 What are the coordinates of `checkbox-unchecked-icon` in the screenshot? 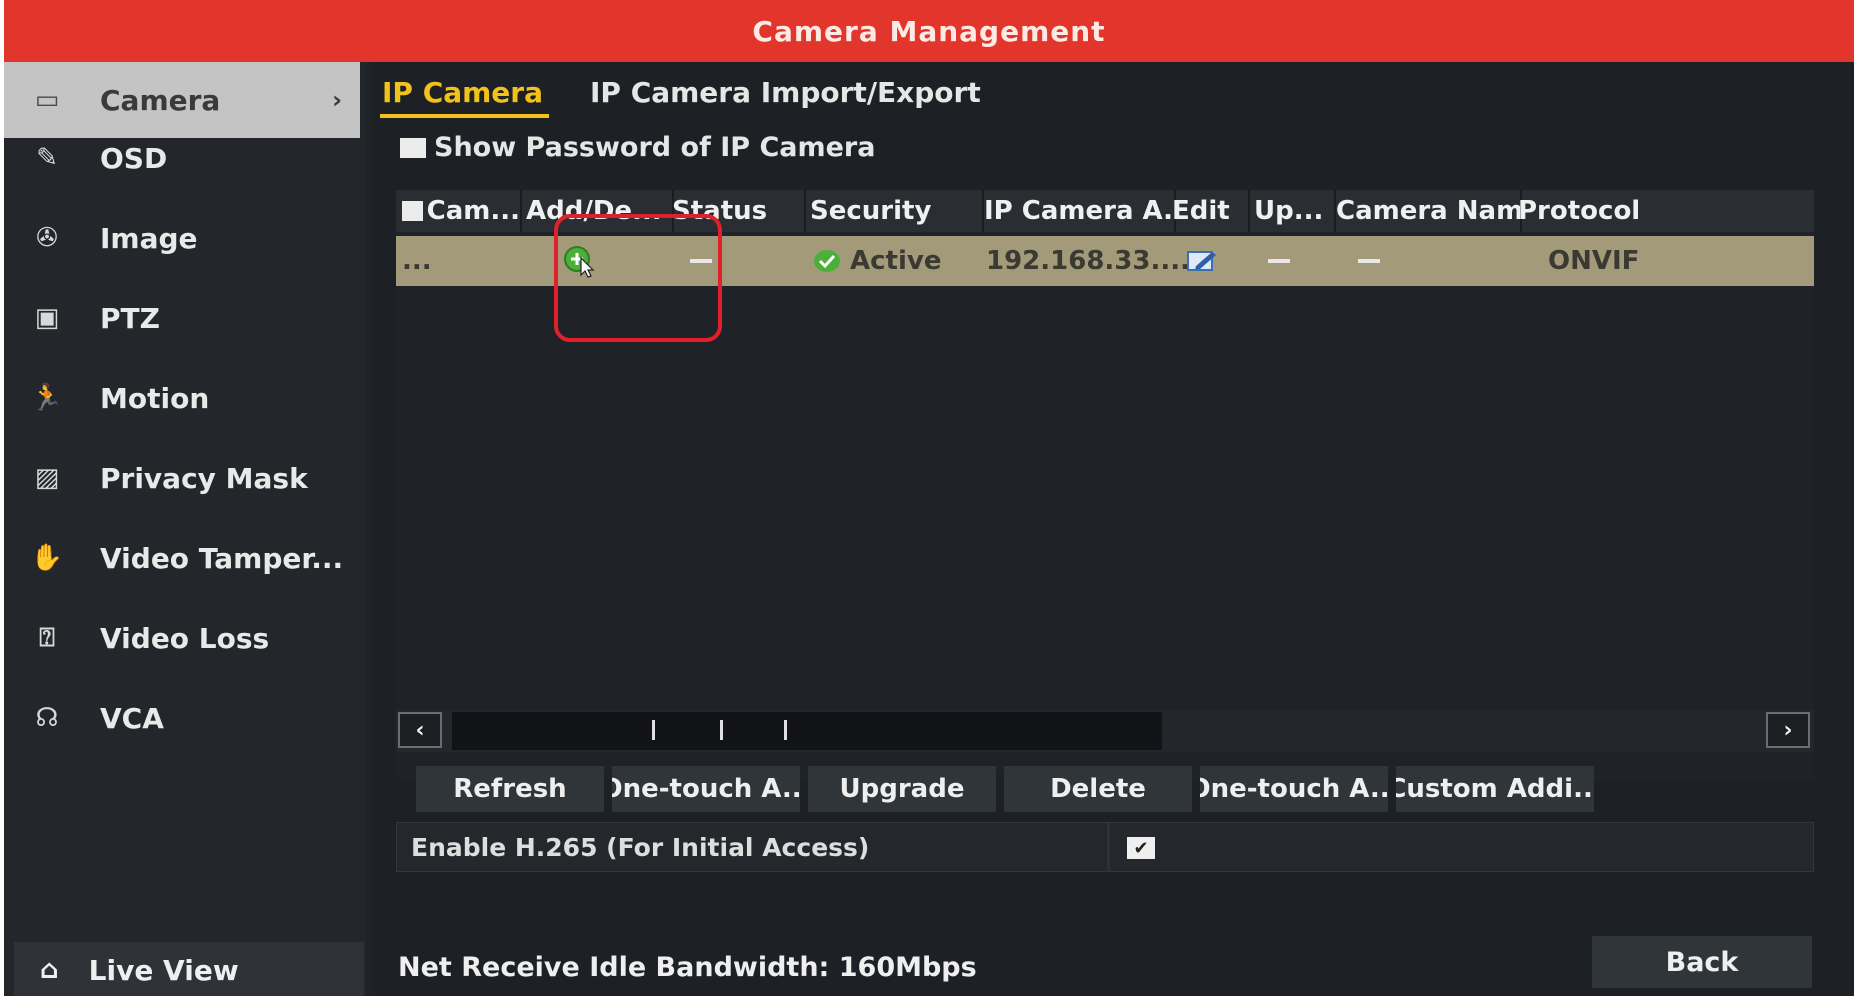 It's located at (413, 147).